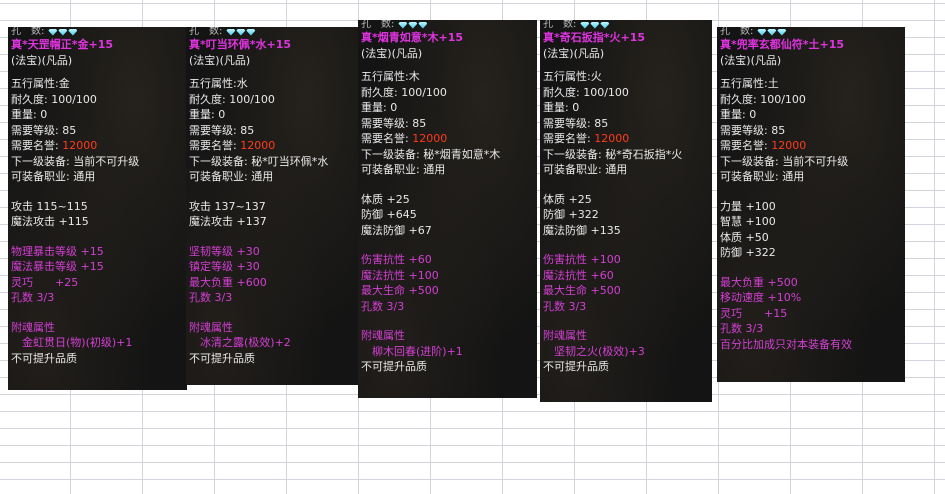 This screenshot has height=494, width=945. What do you see at coordinates (259, 161) in the screenshot?
I see `next-level-equipment: 下一级装备: 秘*叮当环佩*水` at bounding box center [259, 161].